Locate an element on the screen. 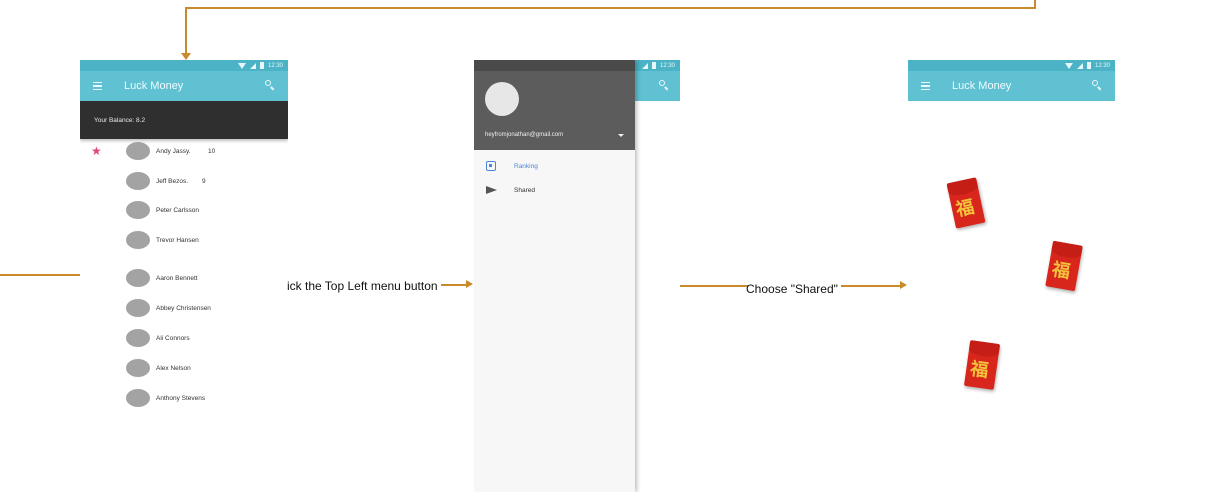  flow-connector-top-vertical-left is located at coordinates (186, 31).